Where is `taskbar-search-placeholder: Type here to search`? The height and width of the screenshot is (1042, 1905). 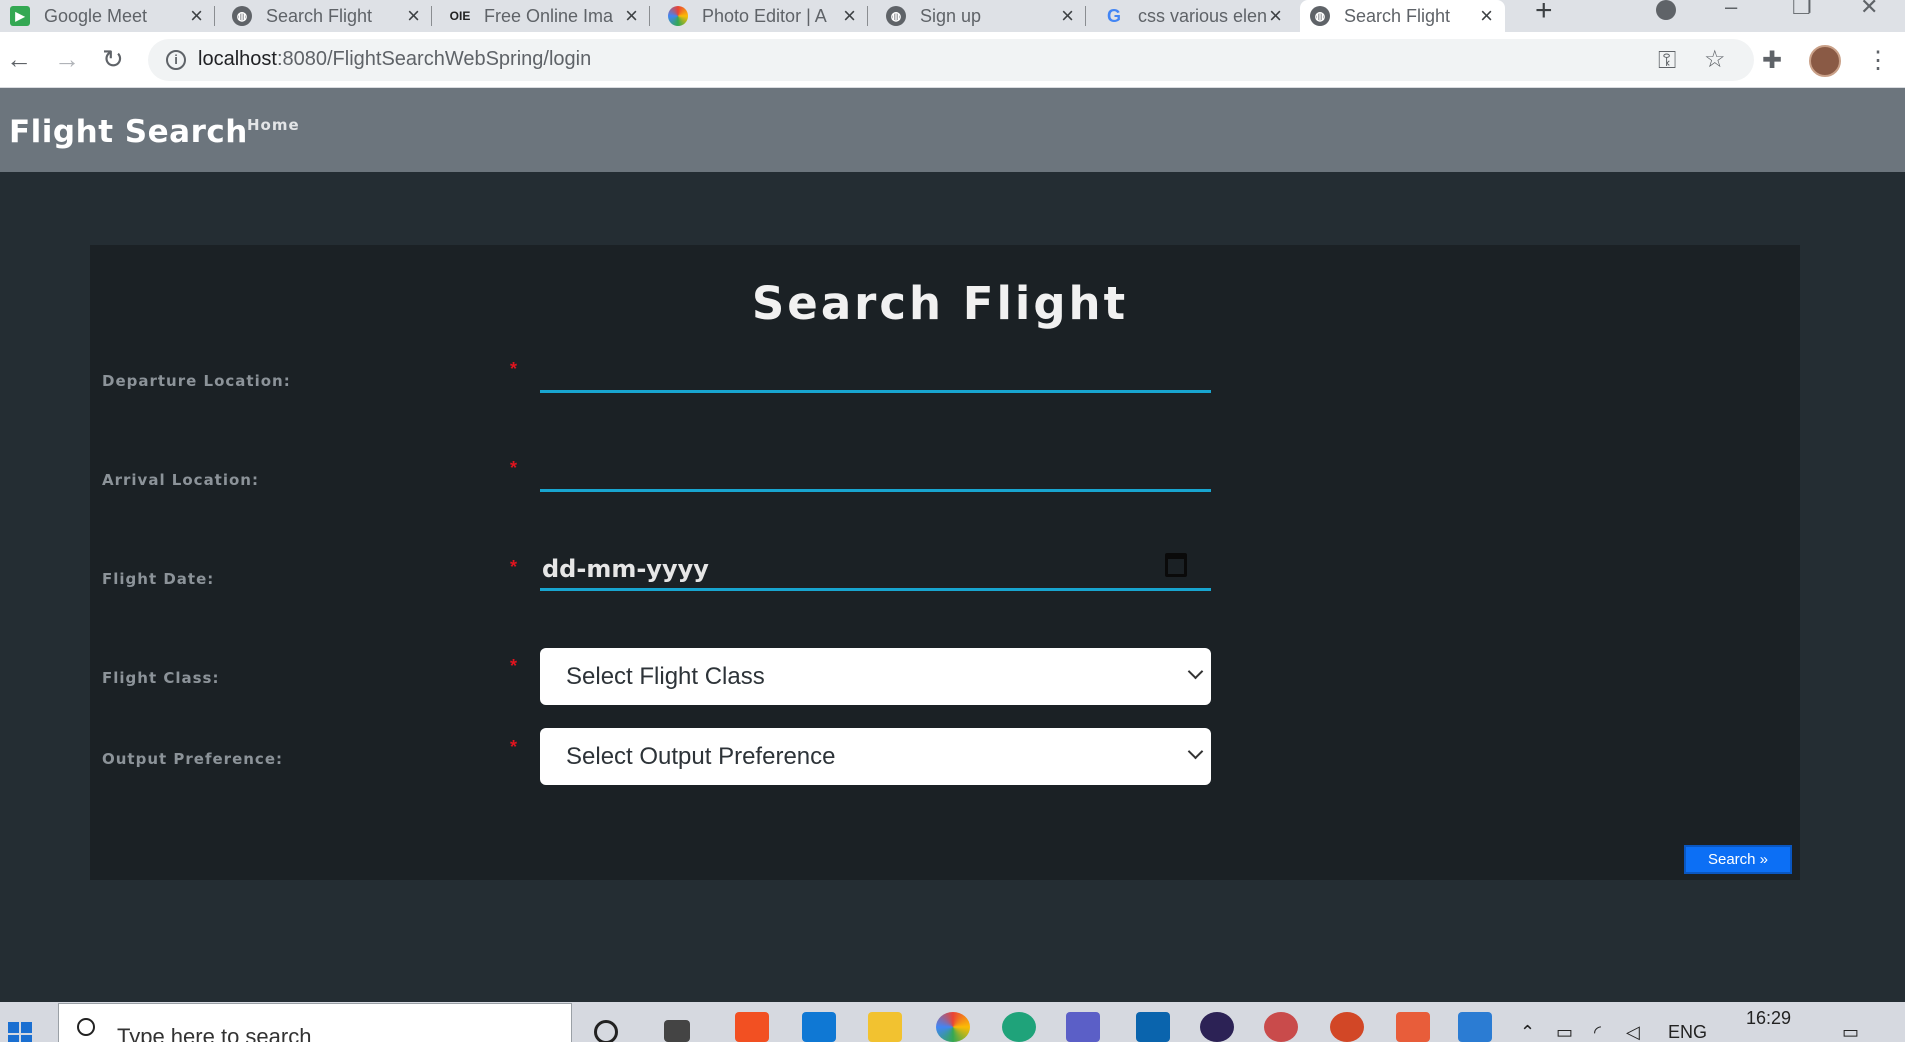
taskbar-search-placeholder: Type here to search is located at coordinates (214, 1033).